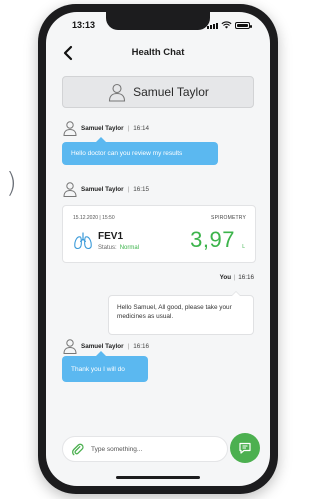 The image size is (320, 499). I want to click on chat-bubble-icon, so click(245, 448).